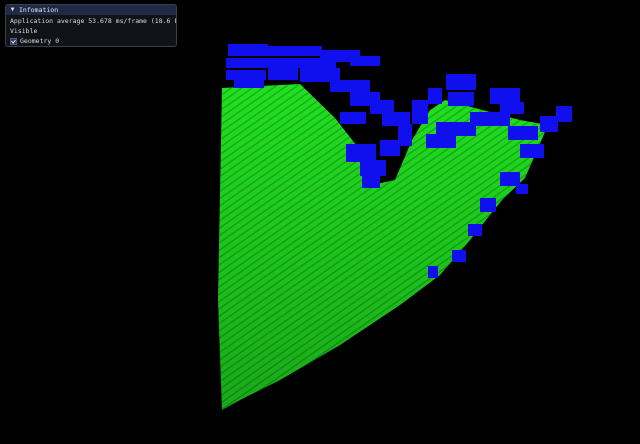 The image size is (640, 444). I want to click on geometry-0-toggle: Geometry 0, so click(91, 41).